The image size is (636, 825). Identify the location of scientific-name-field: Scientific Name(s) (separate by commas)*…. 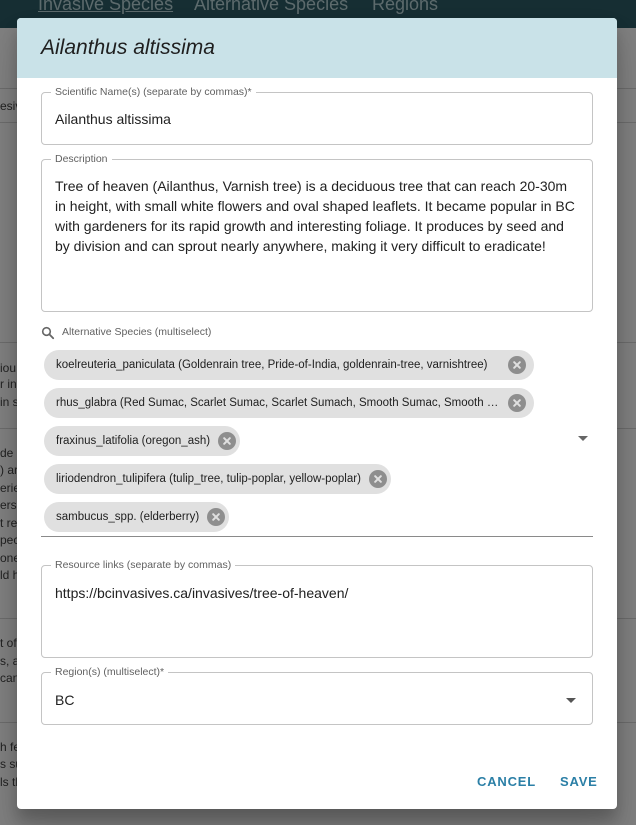
(317, 115).